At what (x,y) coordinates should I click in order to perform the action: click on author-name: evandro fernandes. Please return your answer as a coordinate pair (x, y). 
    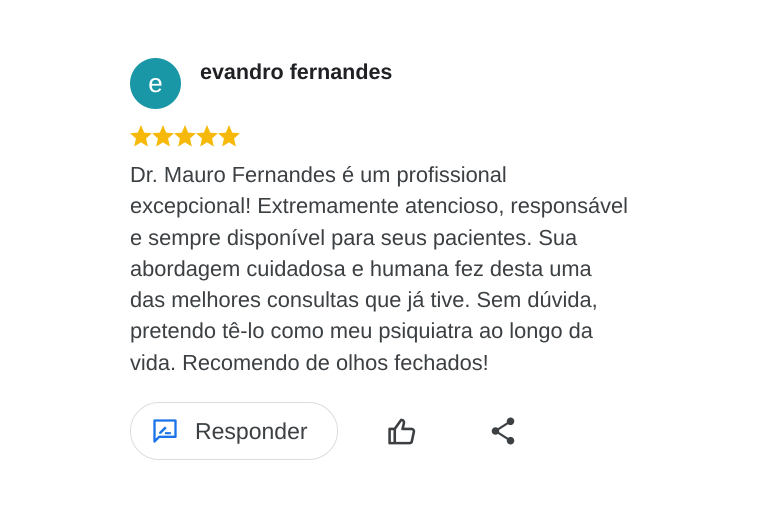
    Looking at the image, I should click on (296, 72).